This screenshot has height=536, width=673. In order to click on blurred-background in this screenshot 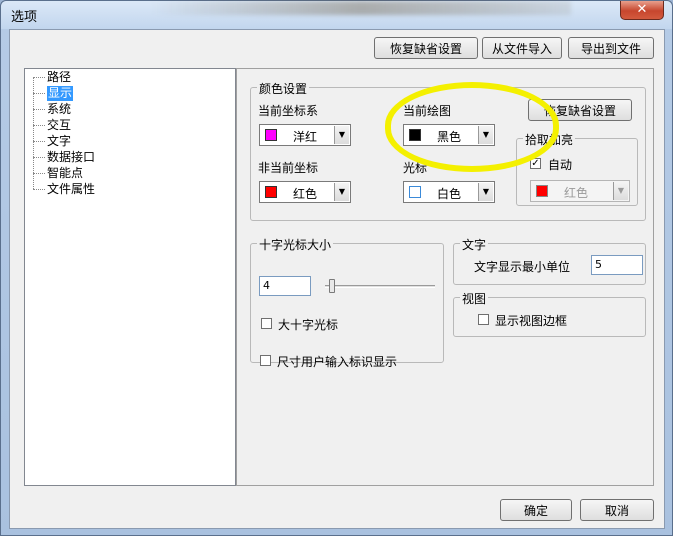, I will do `click(361, 8)`.